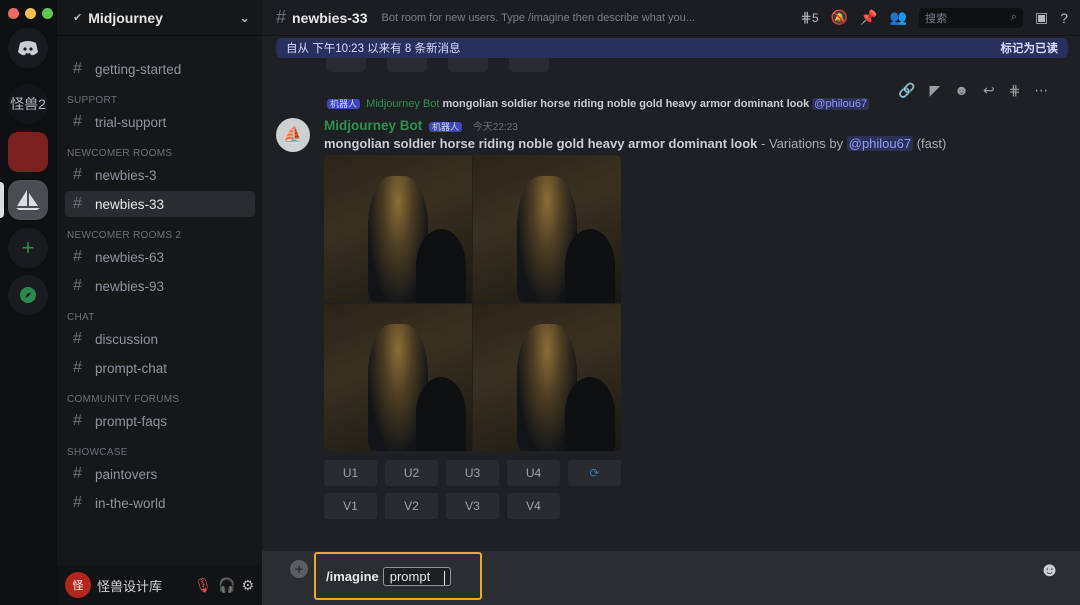 This screenshot has width=1080, height=605. I want to click on sidebar-item-label: discussion, so click(127, 339).